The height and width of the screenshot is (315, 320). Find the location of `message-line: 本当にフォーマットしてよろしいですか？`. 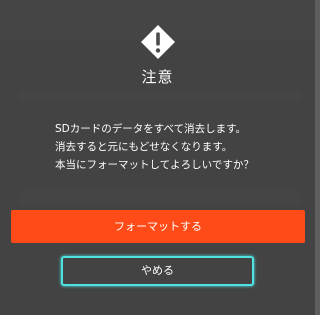

message-line: 本当にフォーマットしてよろしいですか？ is located at coordinates (154, 165).